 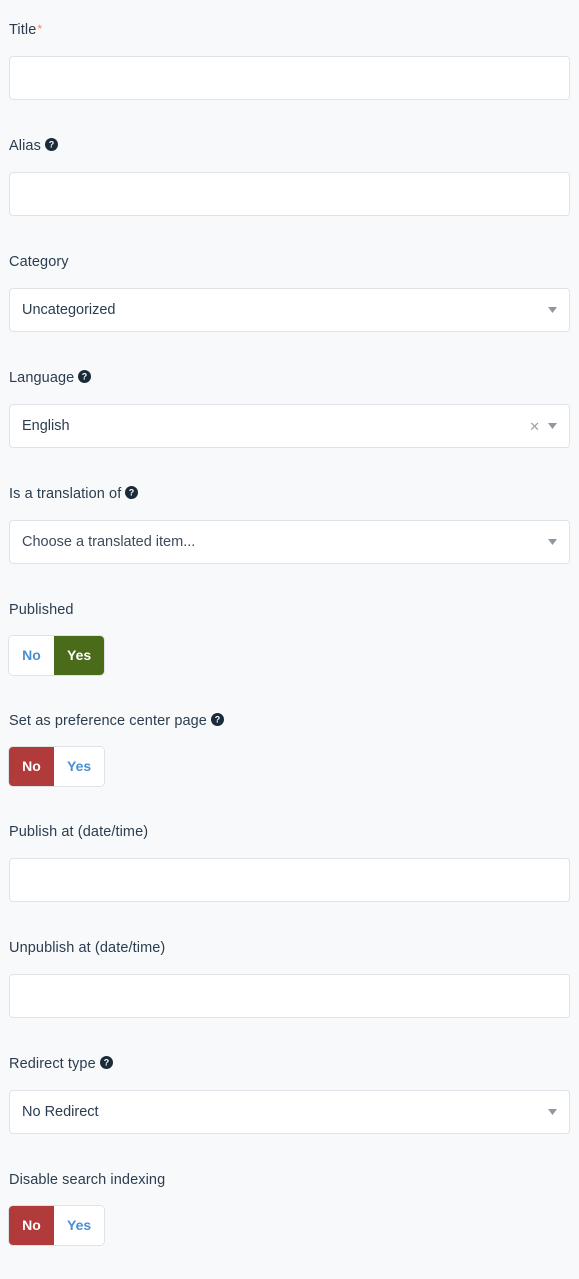 What do you see at coordinates (31, 766) in the screenshot?
I see `preference-center-toggle-no: No` at bounding box center [31, 766].